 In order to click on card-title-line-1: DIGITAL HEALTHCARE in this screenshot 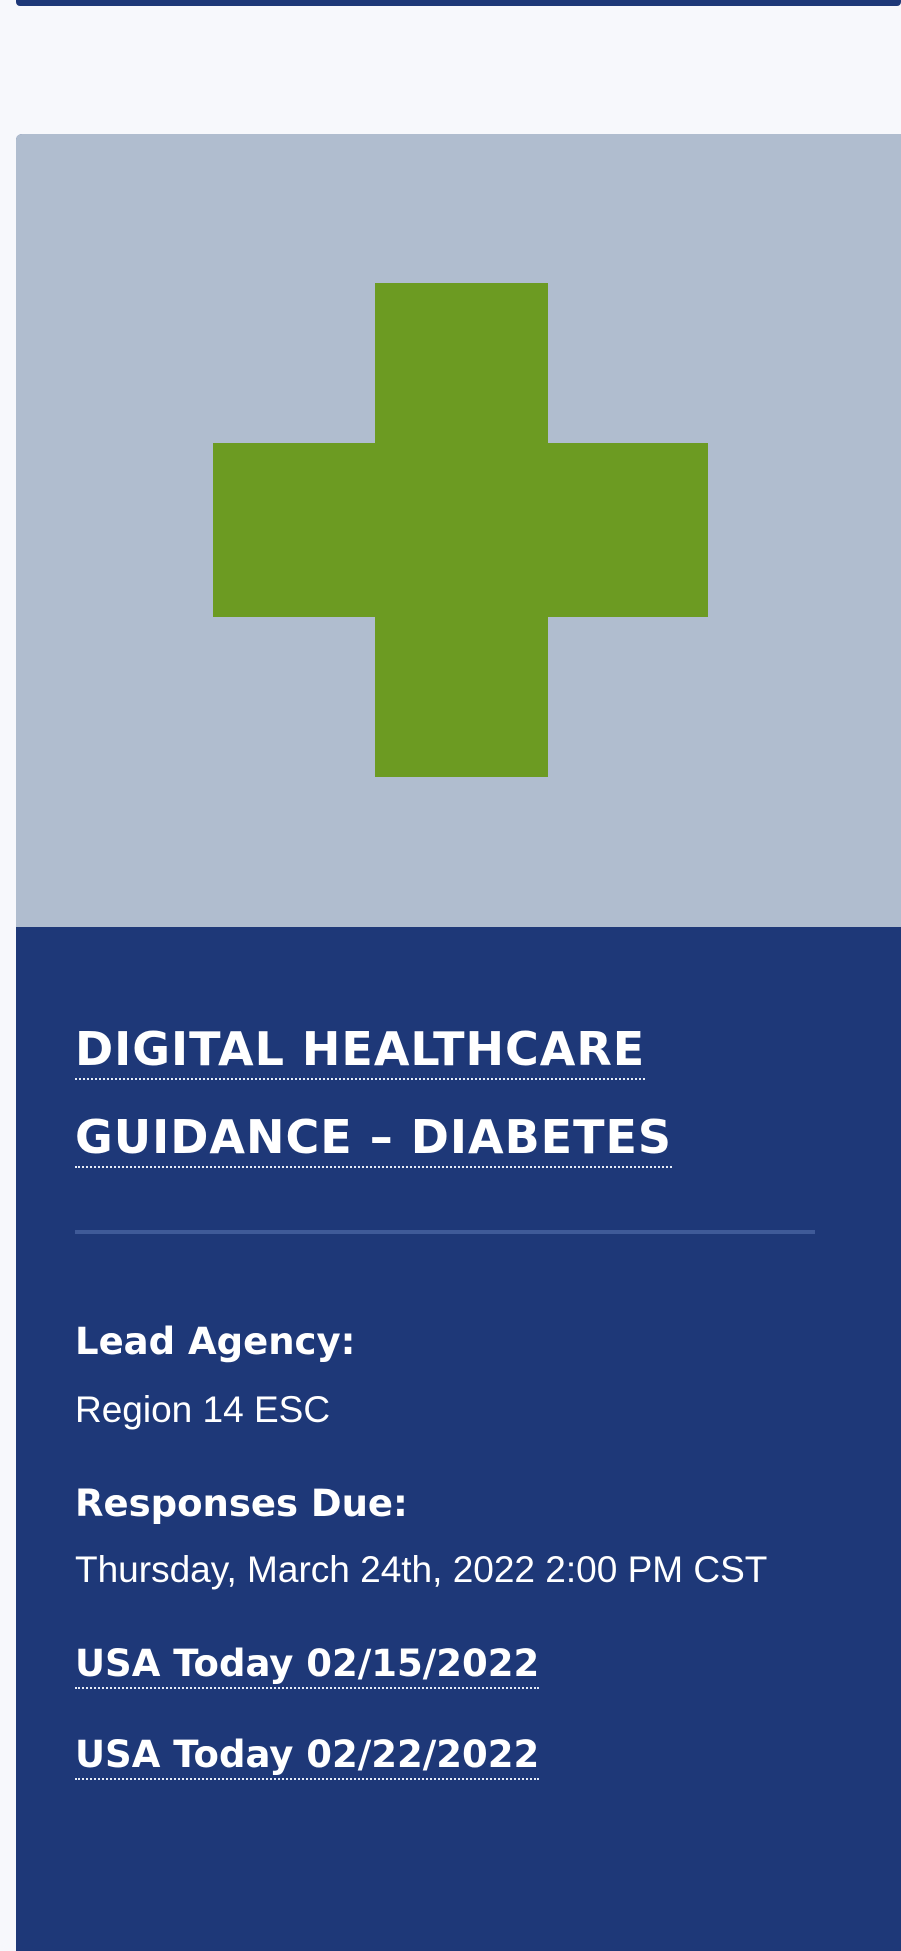, I will do `click(360, 1051)`.